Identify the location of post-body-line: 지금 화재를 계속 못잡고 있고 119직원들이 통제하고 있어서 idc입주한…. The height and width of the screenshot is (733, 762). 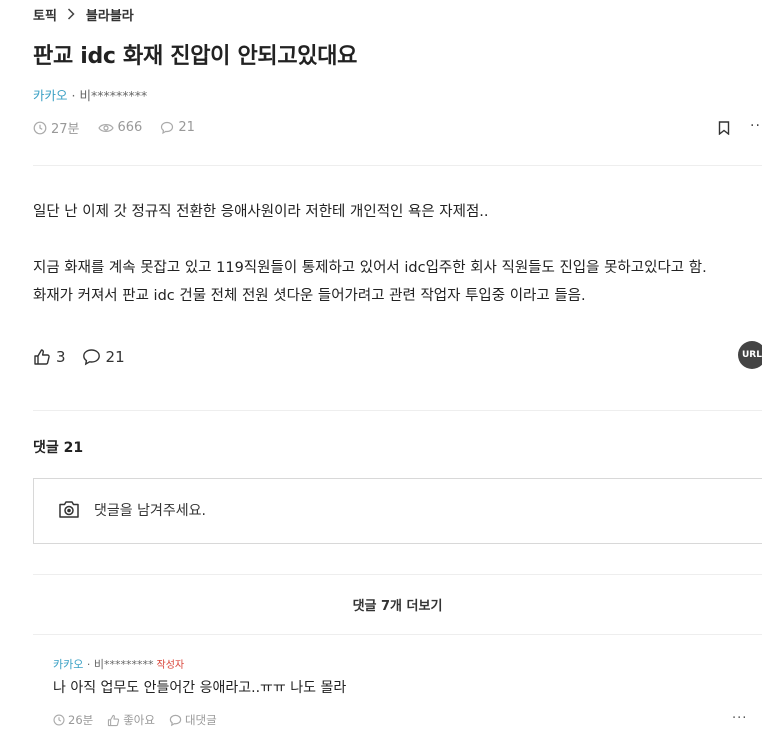
(370, 268).